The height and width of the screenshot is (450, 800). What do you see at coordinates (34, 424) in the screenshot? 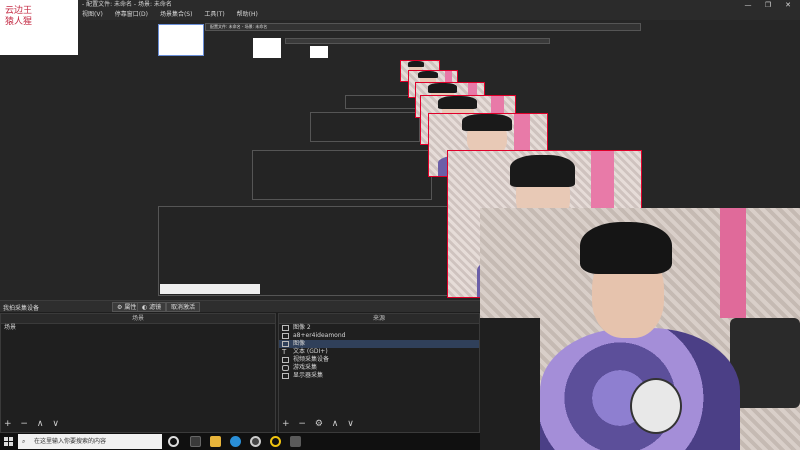
I see `scenes-controls: + − ∧ ∨` at bounding box center [34, 424].